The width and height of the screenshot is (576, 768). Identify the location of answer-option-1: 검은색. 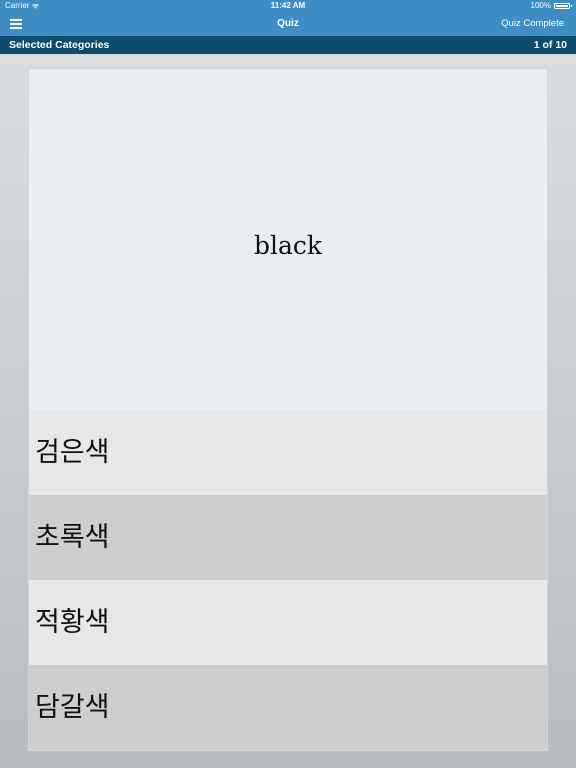
(288, 452).